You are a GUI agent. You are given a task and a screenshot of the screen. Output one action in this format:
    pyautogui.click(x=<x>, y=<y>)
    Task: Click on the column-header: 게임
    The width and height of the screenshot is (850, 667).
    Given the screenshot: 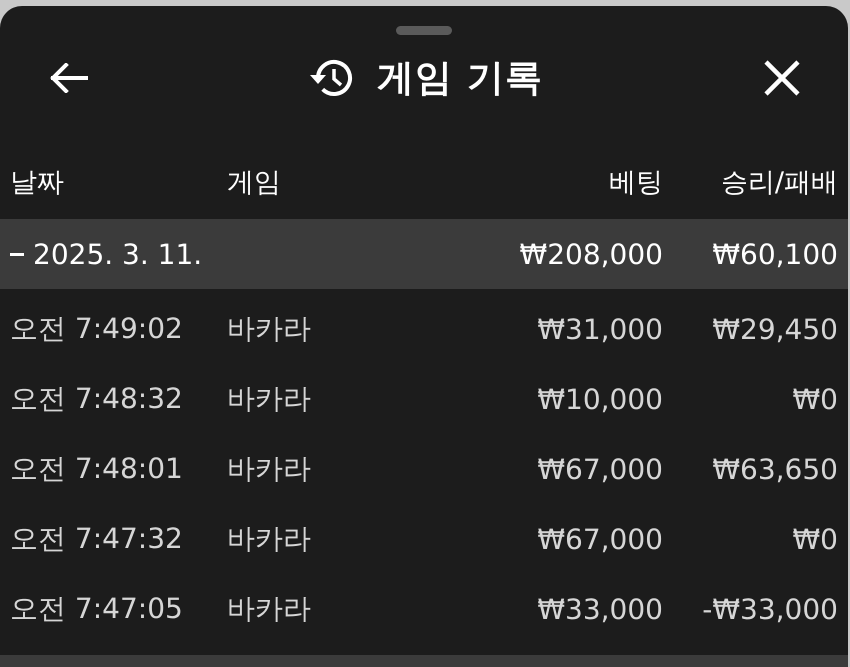 What is the action you would take?
    pyautogui.click(x=254, y=183)
    